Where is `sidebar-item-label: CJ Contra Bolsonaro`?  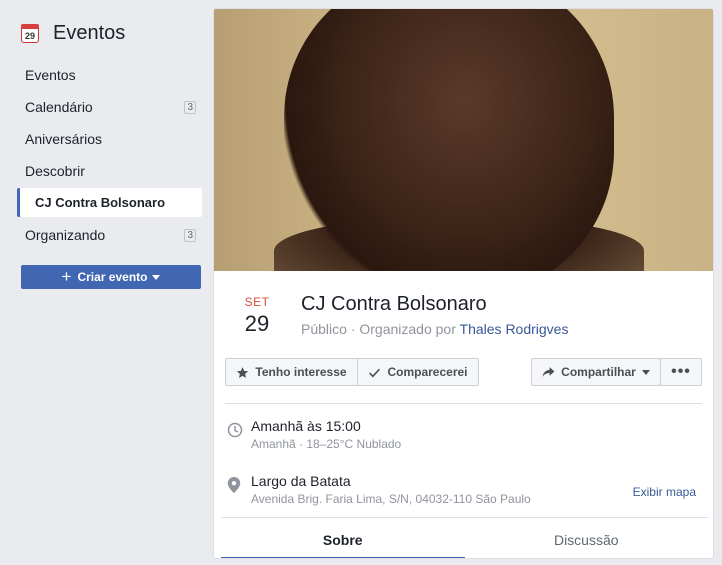
sidebar-item-label: CJ Contra Bolsonaro is located at coordinates (100, 202).